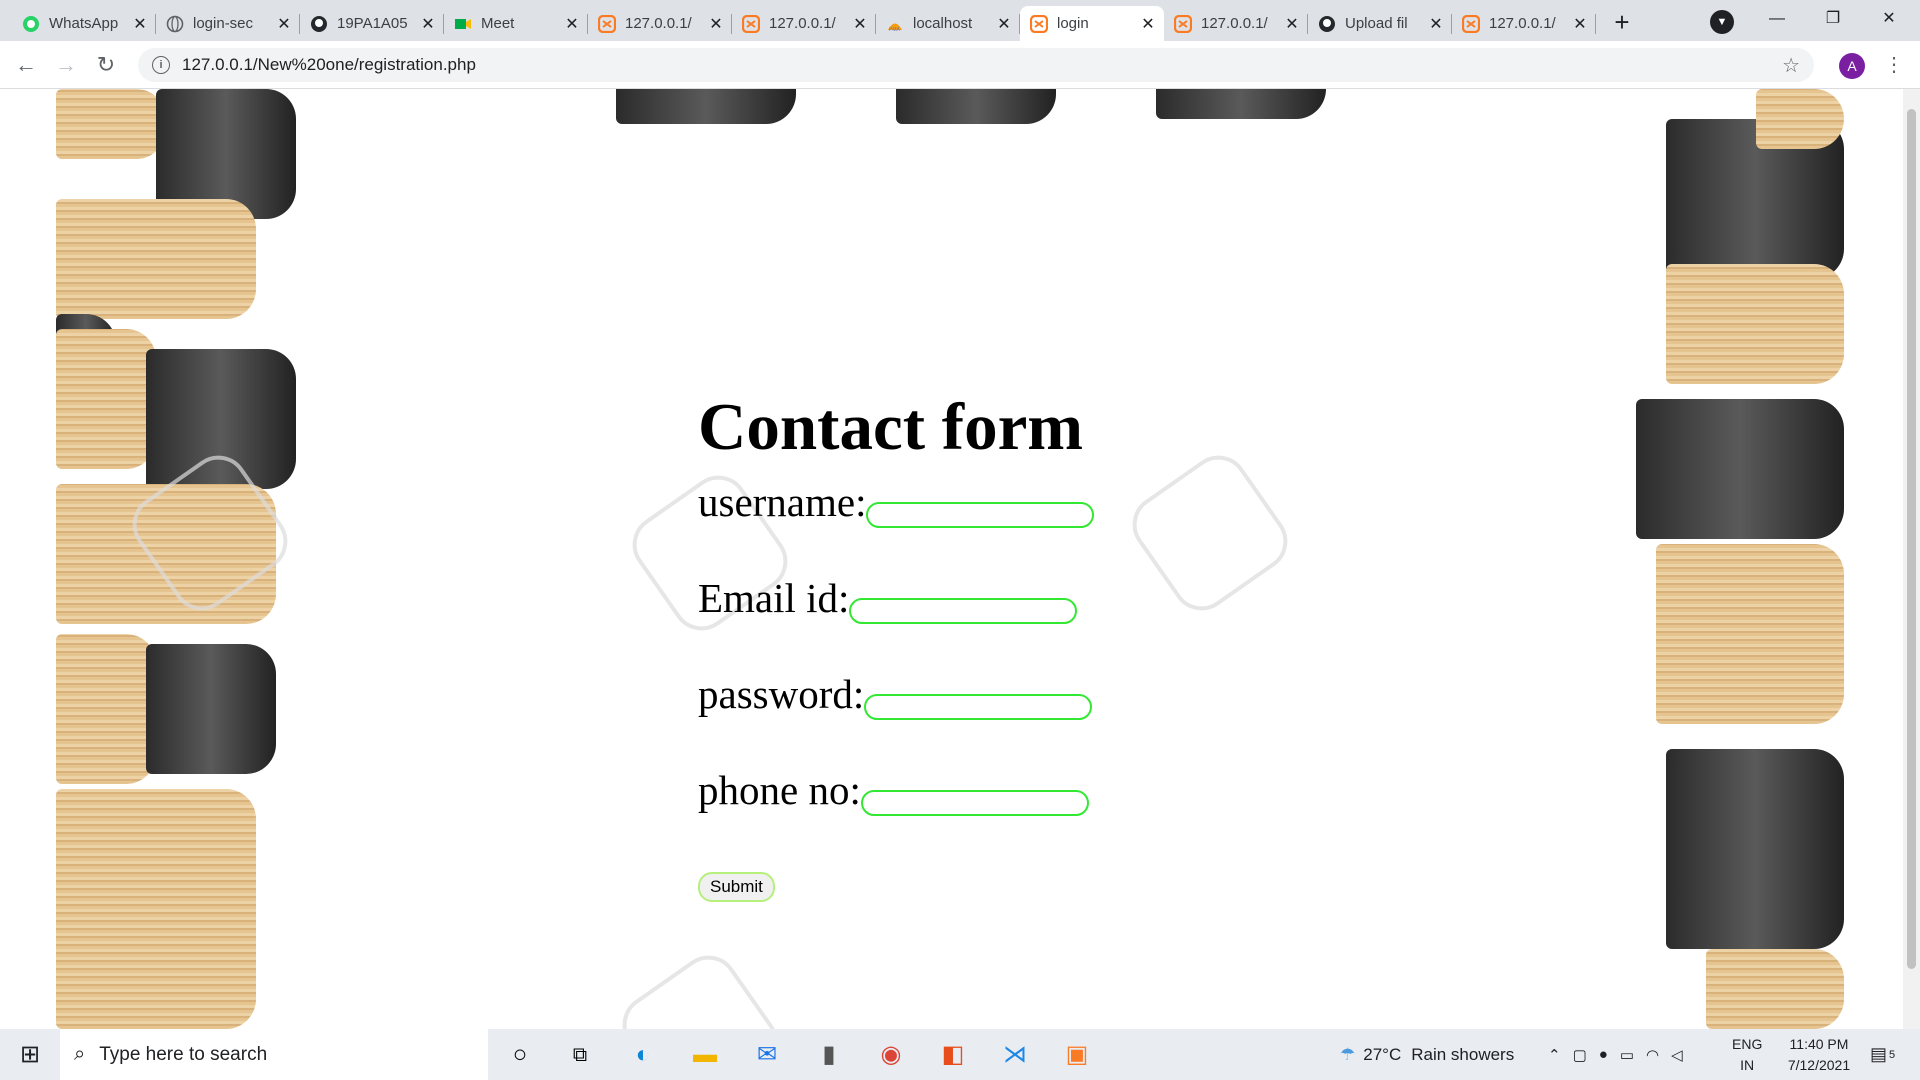  What do you see at coordinates (736, 887) in the screenshot?
I see `submit-button: Submit` at bounding box center [736, 887].